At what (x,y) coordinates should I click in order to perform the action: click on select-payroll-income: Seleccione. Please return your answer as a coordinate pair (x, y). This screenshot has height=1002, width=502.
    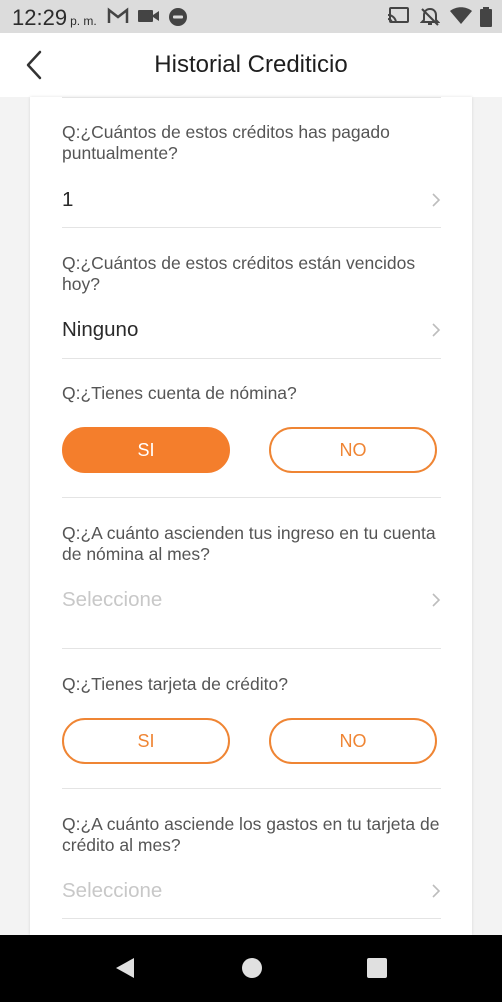
    Looking at the image, I should click on (251, 600).